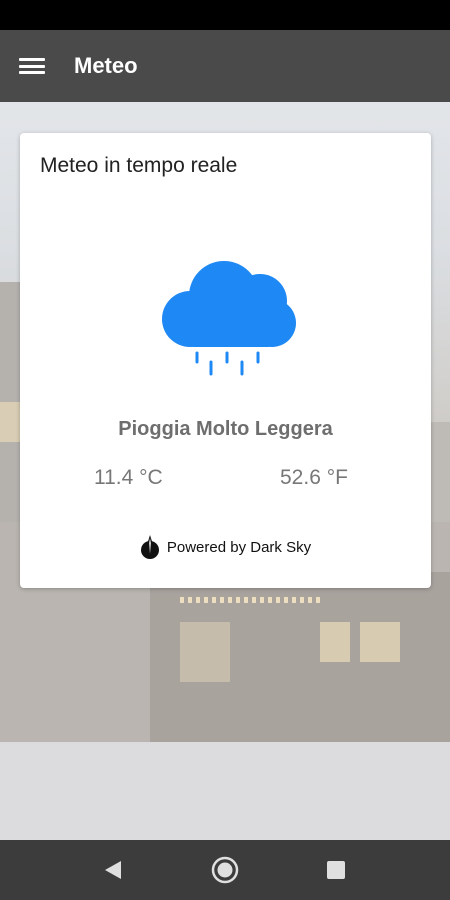  I want to click on weather-condition: Pioggia Molto Leggera, so click(225, 429).